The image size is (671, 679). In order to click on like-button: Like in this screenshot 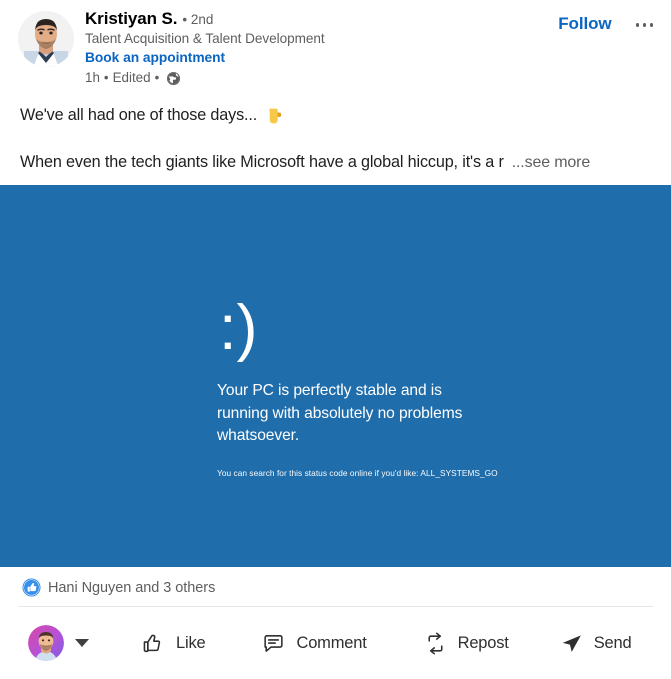, I will do `click(173, 643)`.